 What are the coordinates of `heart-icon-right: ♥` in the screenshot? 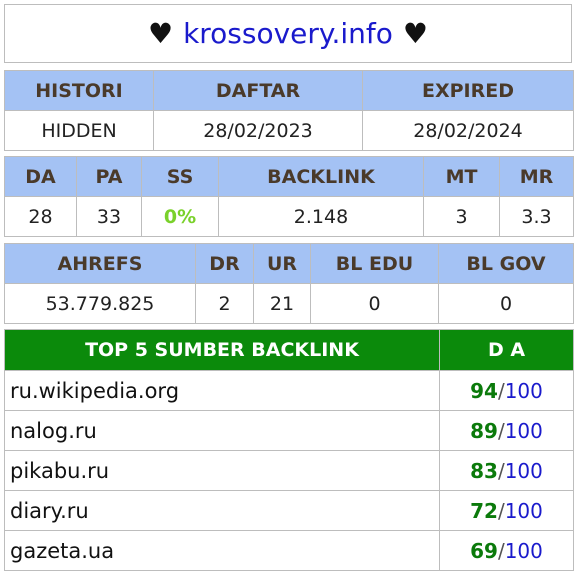 It's located at (415, 33).